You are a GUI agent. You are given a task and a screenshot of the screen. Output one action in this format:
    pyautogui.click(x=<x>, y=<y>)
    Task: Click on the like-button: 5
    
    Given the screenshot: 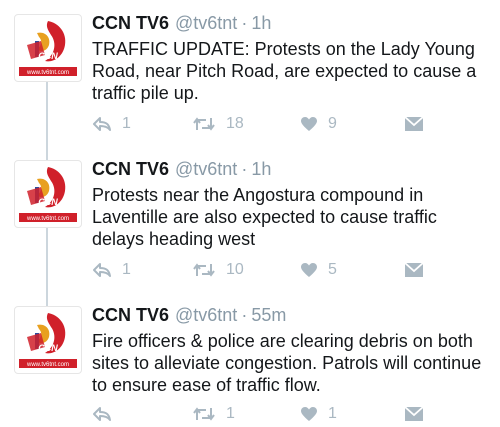 What is the action you would take?
    pyautogui.click(x=318, y=270)
    